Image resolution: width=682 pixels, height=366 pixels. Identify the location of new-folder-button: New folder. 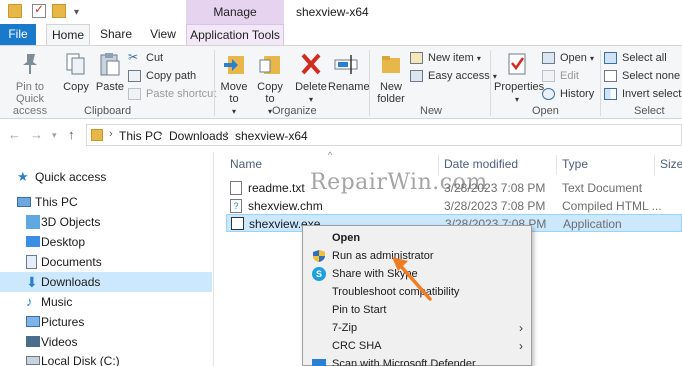
(391, 78).